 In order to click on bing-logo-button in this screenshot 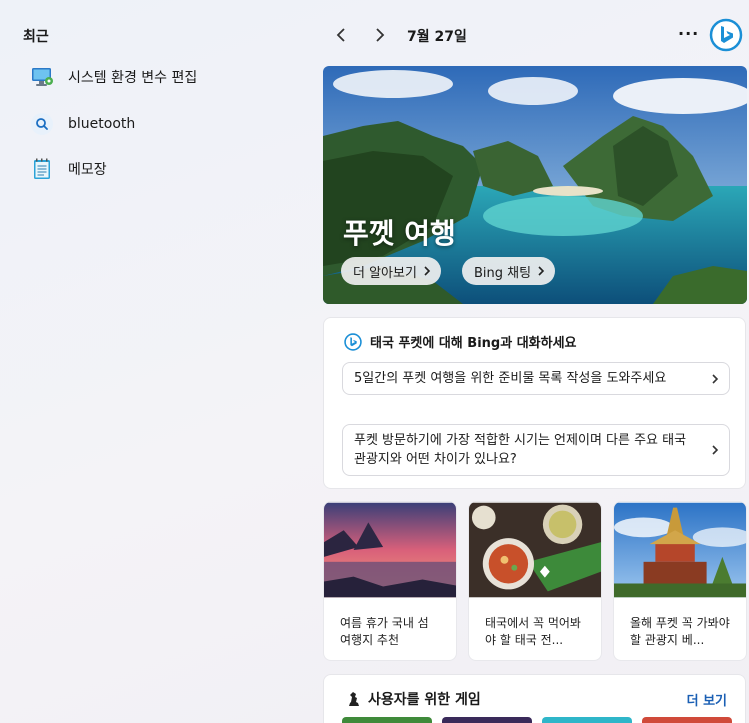, I will do `click(726, 35)`.